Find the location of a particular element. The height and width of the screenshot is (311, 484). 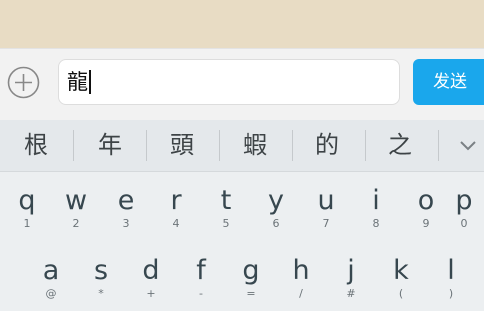

key-r: r 4 is located at coordinates (176, 208).